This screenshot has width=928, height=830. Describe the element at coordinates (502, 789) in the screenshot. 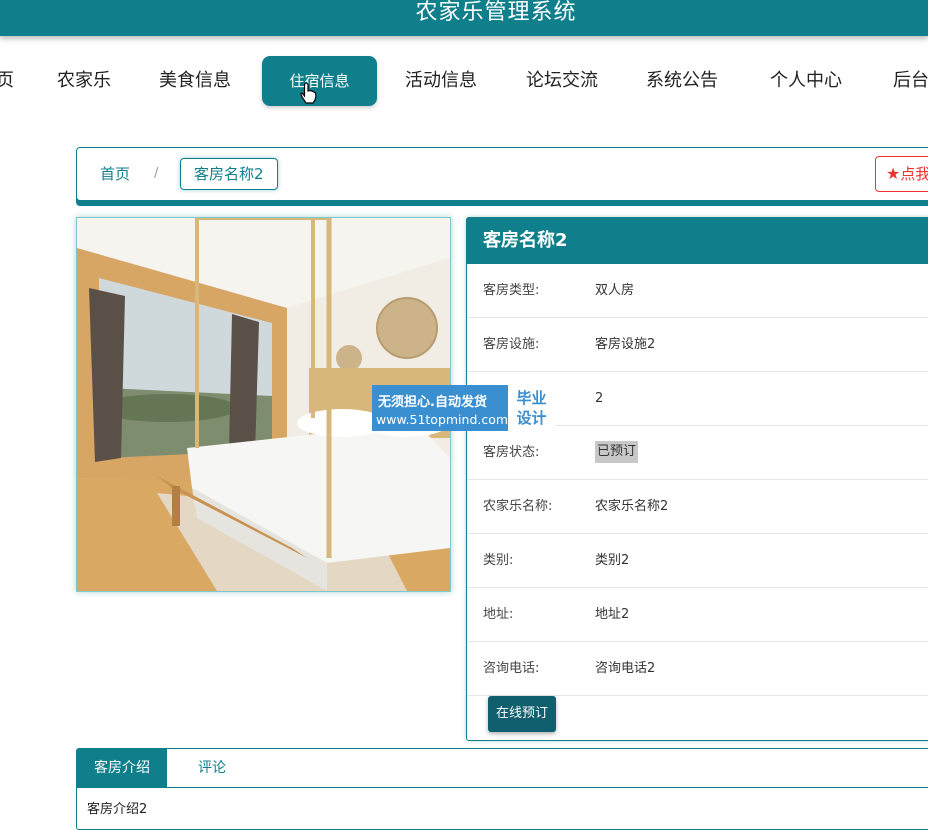

I see `room-tabs: 客房介绍 评论 客房介绍2` at that location.